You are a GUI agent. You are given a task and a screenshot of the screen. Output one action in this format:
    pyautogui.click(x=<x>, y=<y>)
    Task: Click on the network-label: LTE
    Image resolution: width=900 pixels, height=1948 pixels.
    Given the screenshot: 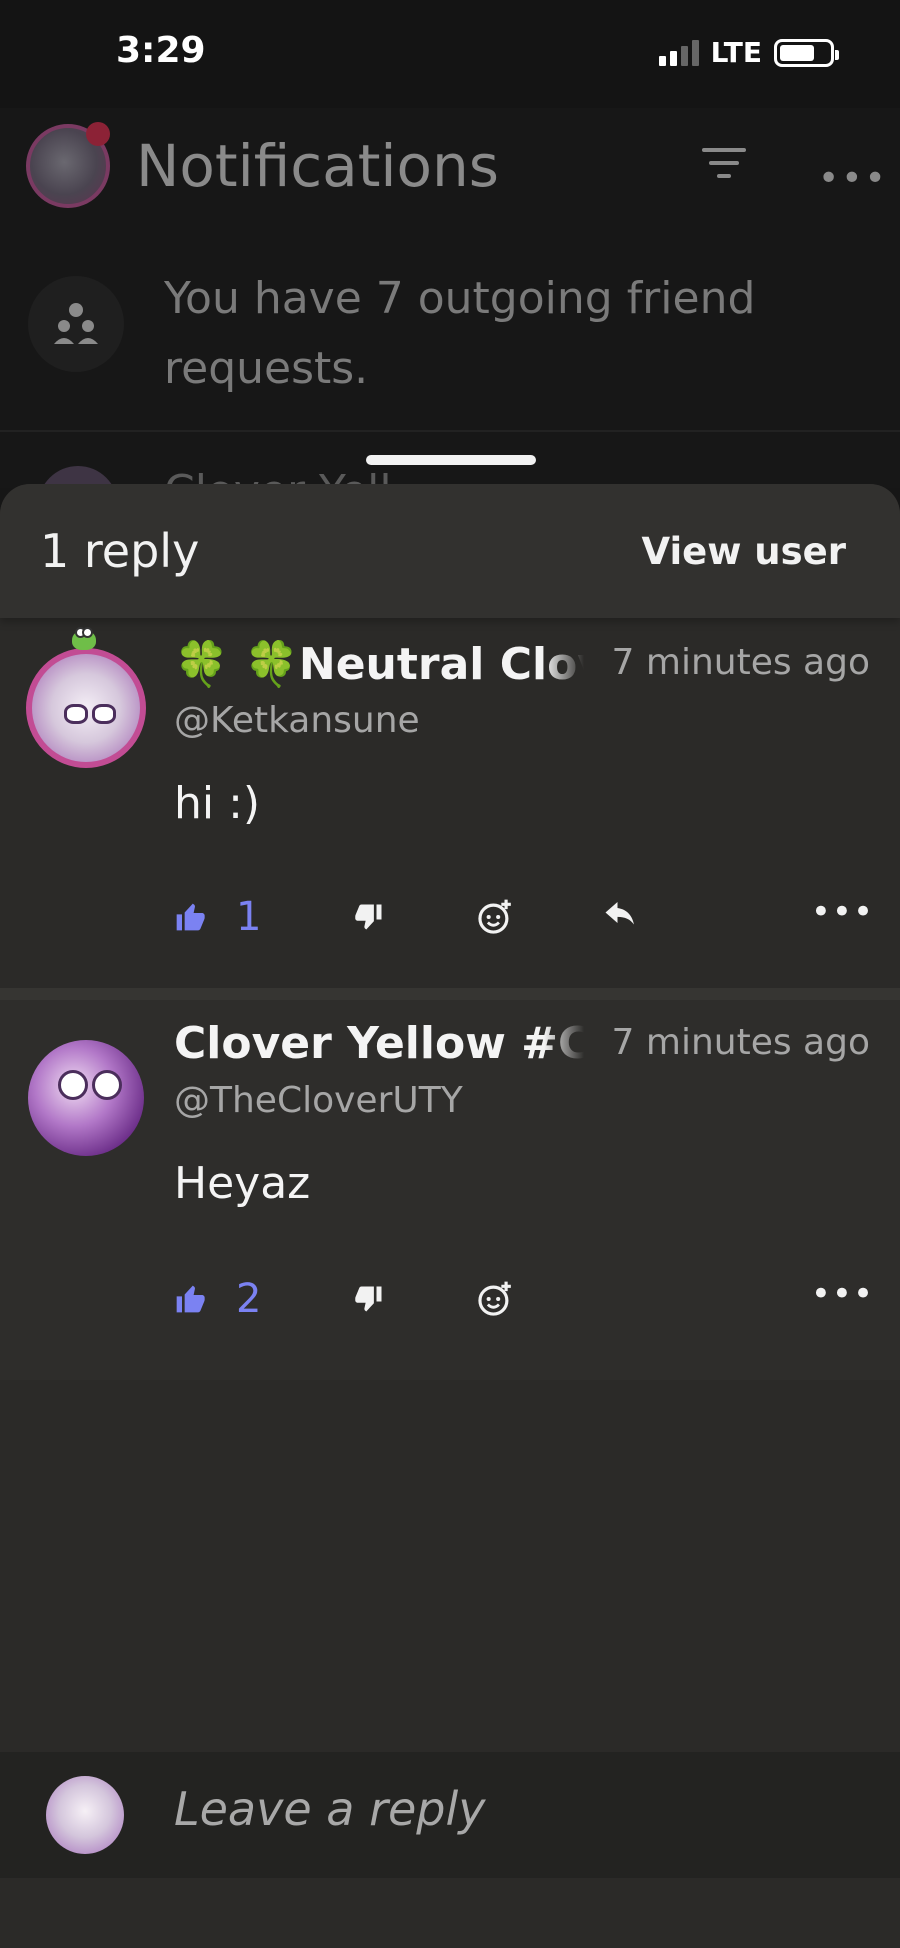 What is the action you would take?
    pyautogui.click(x=736, y=52)
    